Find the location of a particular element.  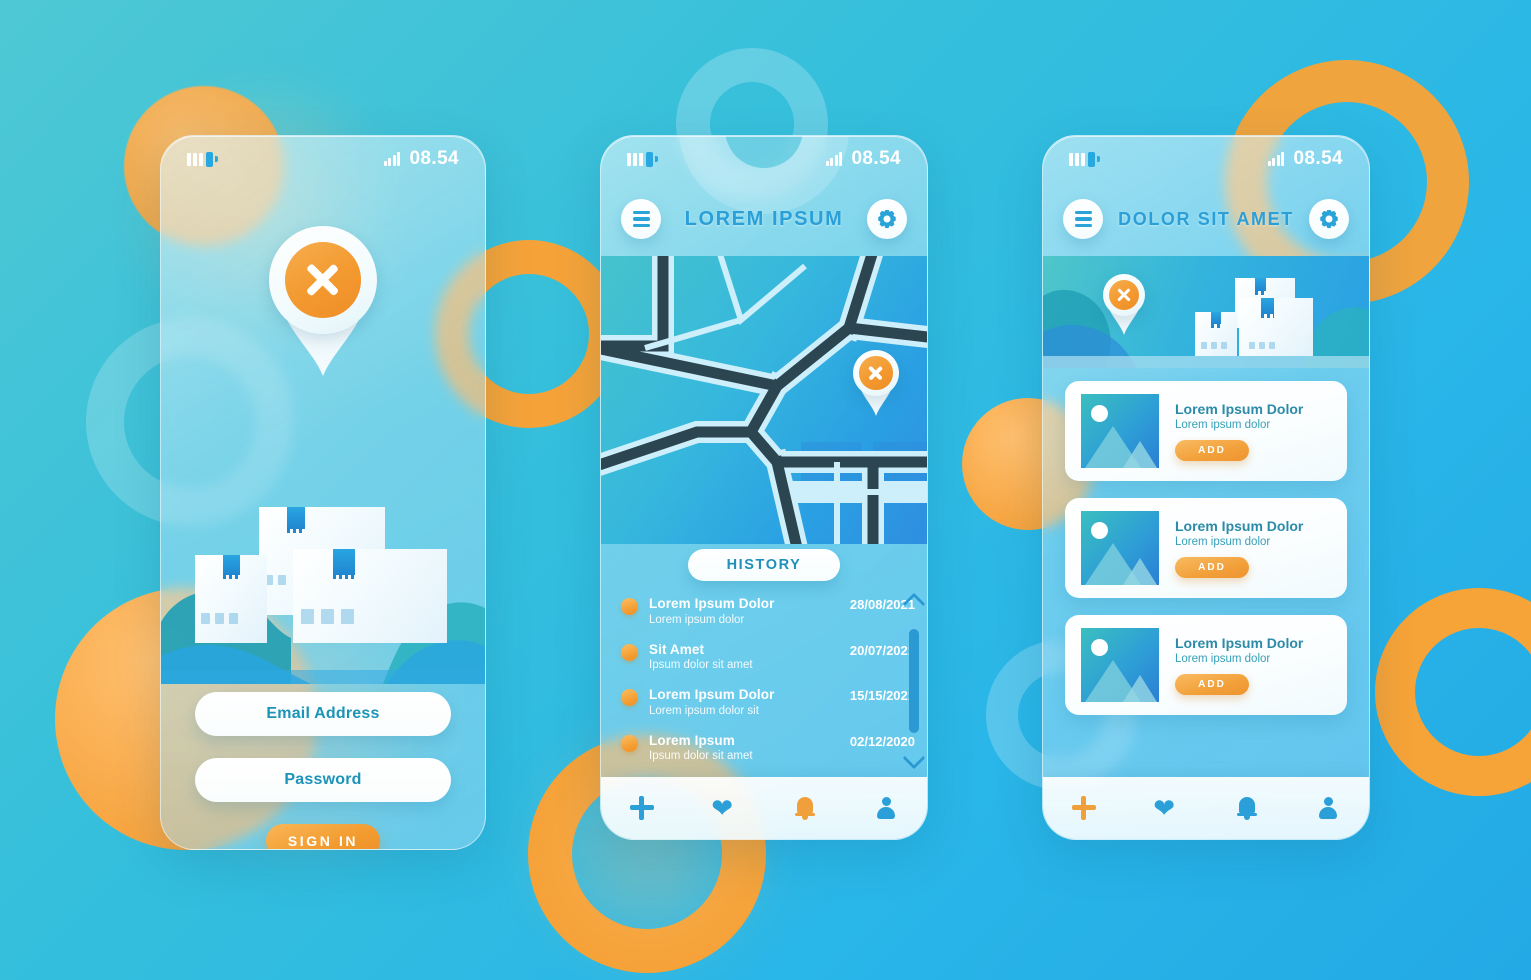

history-button-label: HISTORY is located at coordinates (764, 565).